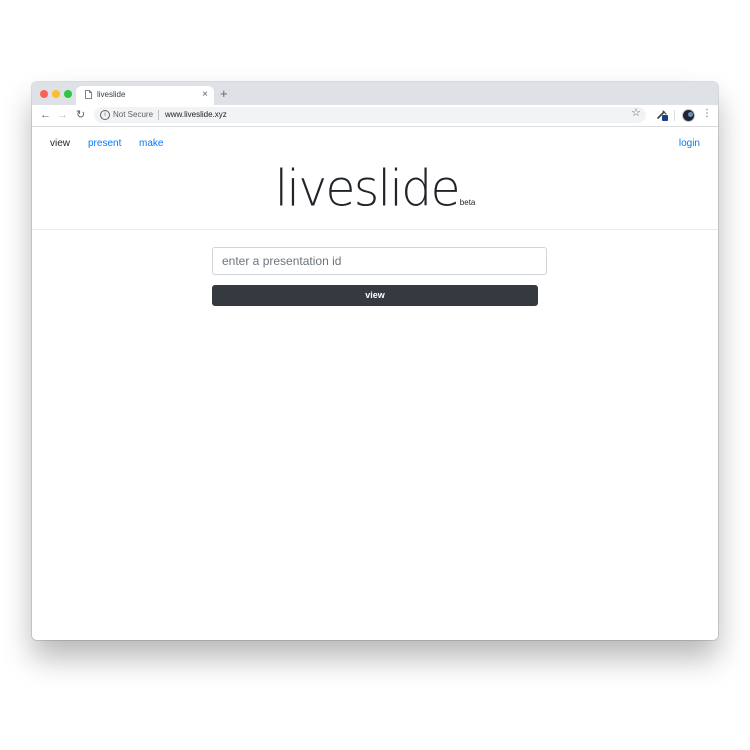 This screenshot has height=750, width=750. What do you see at coordinates (674, 115) in the screenshot?
I see `toolbar-divider` at bounding box center [674, 115].